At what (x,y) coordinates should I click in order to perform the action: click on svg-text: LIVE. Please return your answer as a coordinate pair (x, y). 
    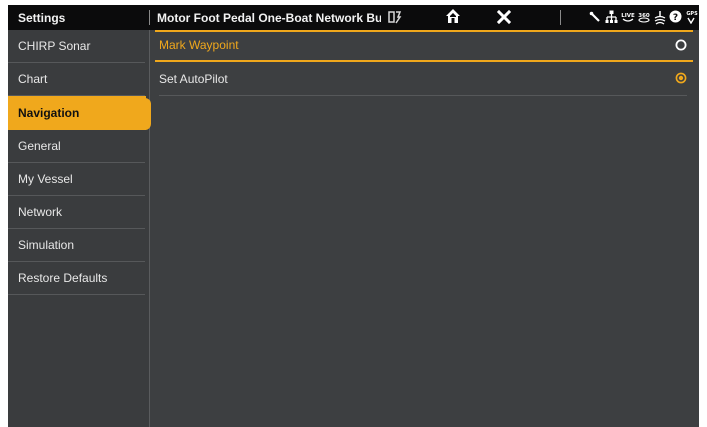
    Looking at the image, I should click on (628, 16).